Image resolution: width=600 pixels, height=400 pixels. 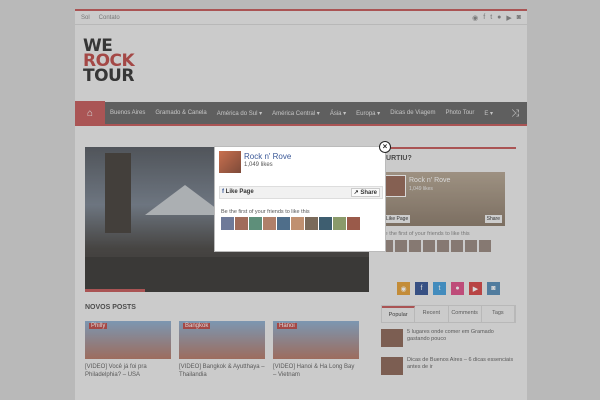 What do you see at coordinates (230, 162) in the screenshot?
I see `popup-avatar` at bounding box center [230, 162].